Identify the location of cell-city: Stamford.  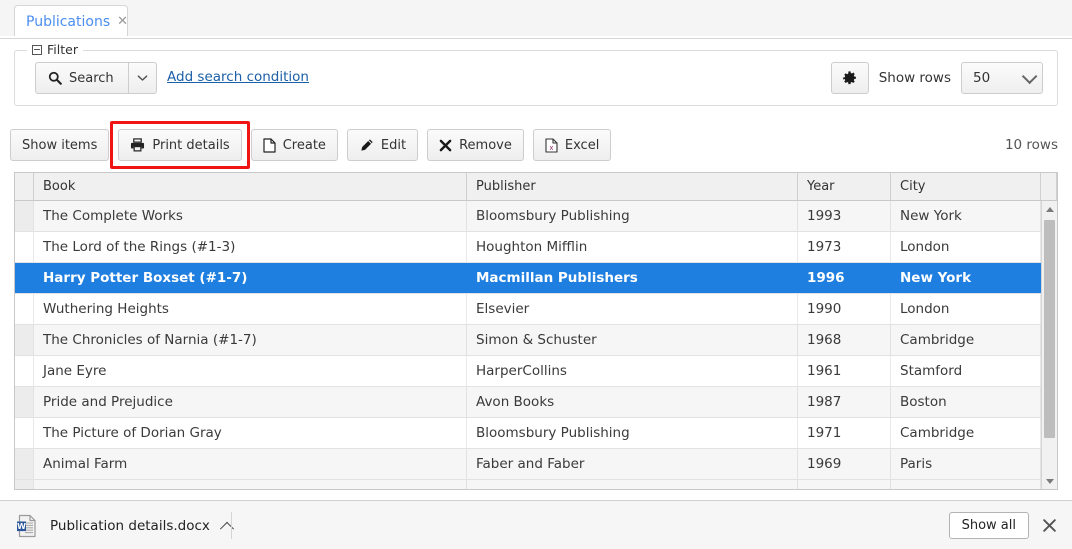
(966, 371).